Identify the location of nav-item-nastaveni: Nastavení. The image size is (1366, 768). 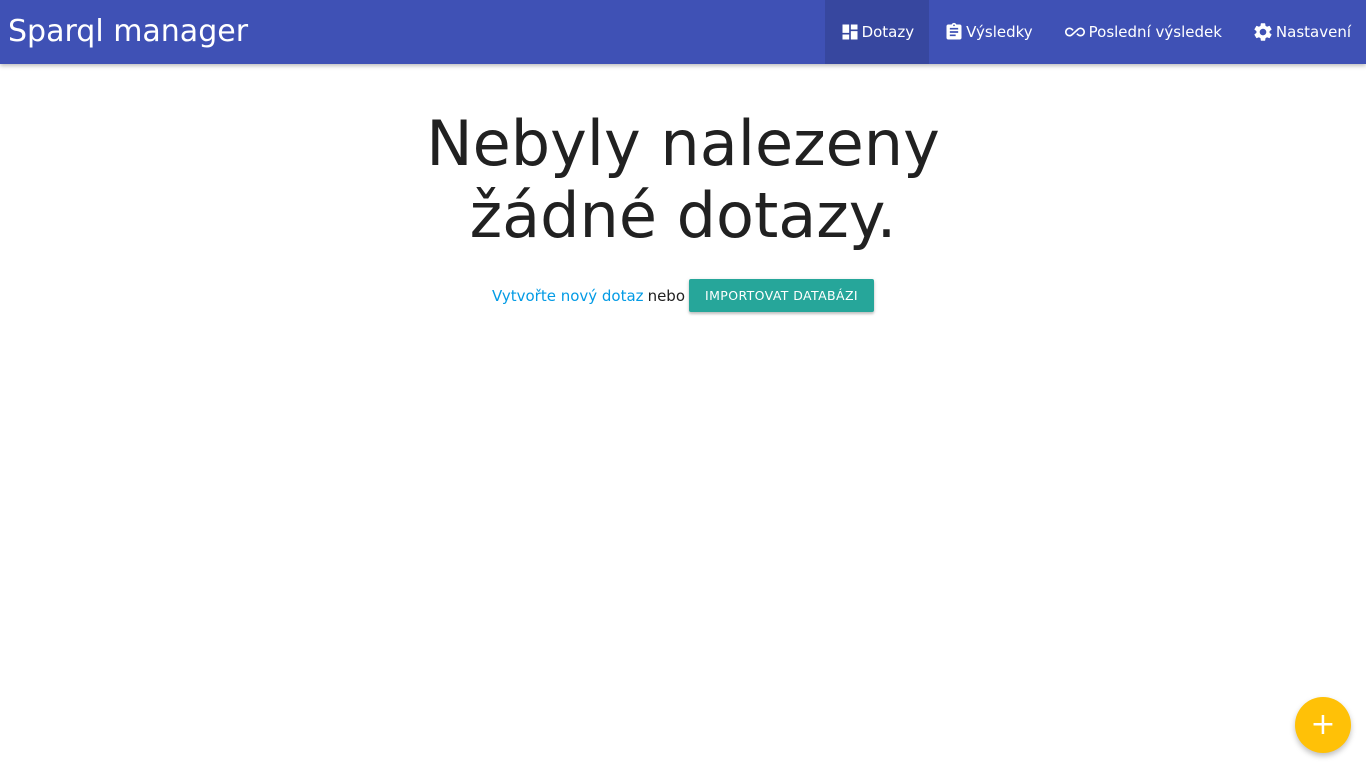
(1301, 32).